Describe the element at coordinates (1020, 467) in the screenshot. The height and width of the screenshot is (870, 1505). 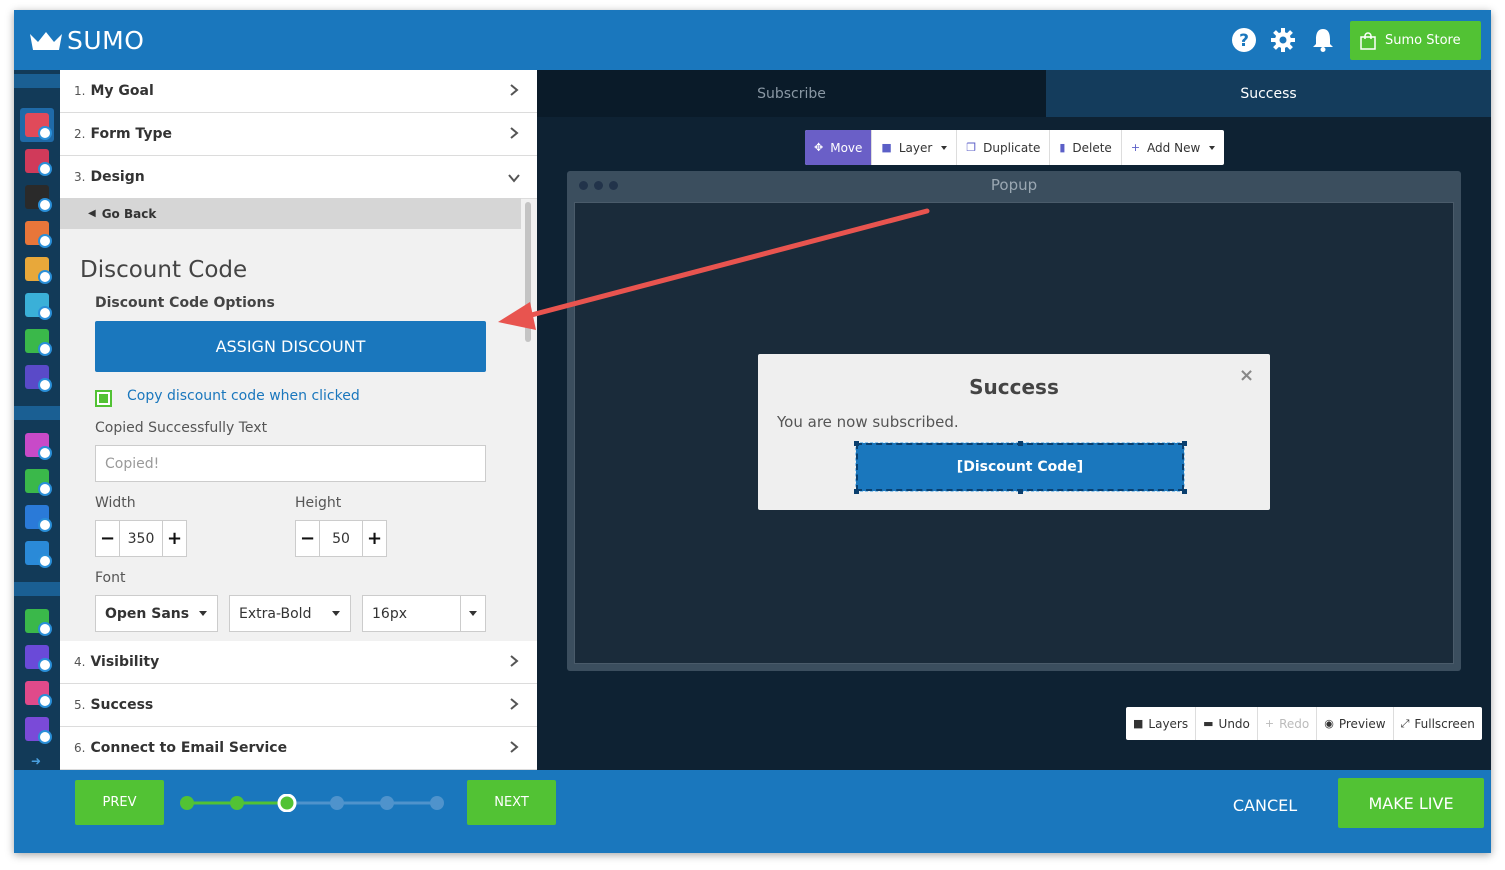
I see `discount-code-button: [Discount Code]` at that location.